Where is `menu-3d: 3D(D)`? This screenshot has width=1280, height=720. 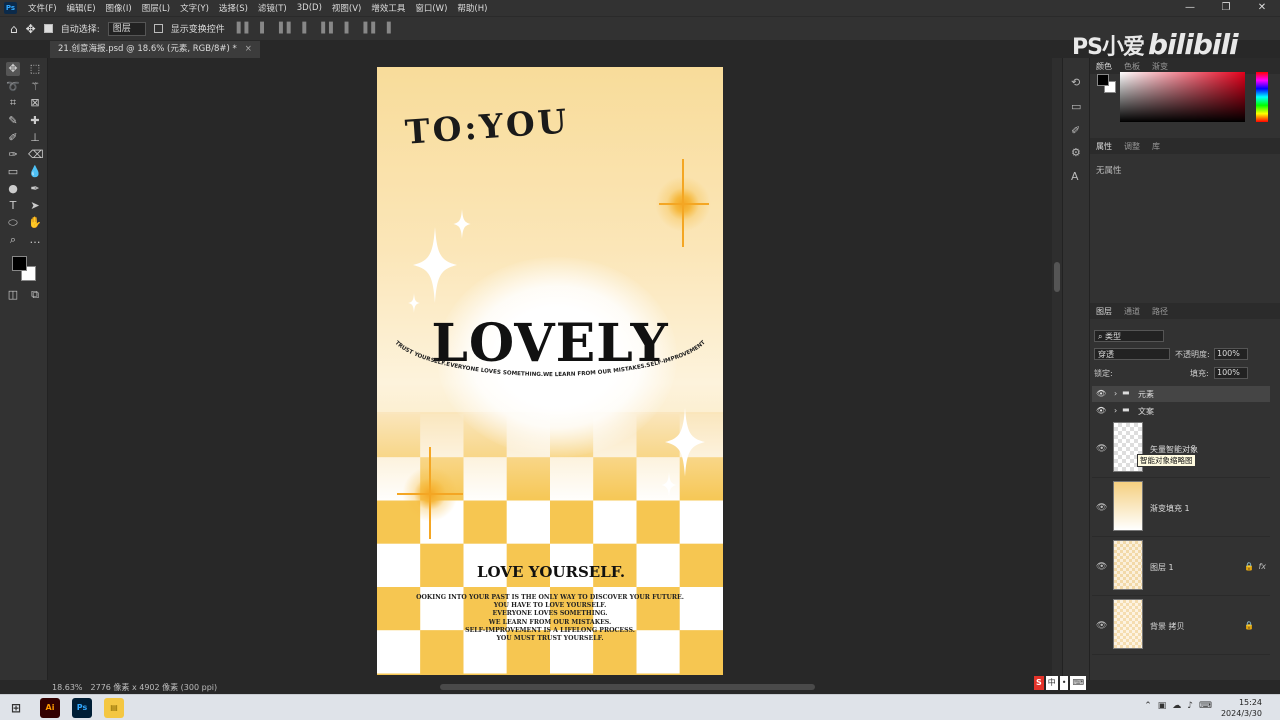 menu-3d: 3D(D) is located at coordinates (309, 8).